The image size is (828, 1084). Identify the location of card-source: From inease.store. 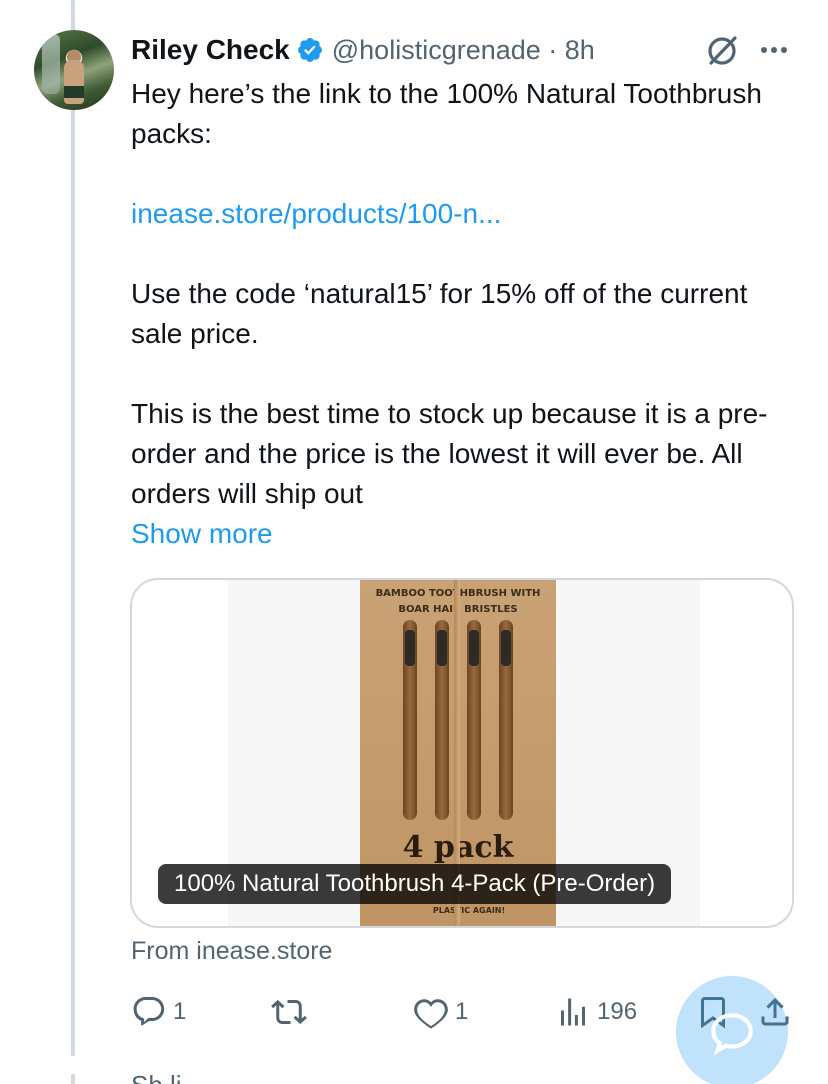
(231, 951).